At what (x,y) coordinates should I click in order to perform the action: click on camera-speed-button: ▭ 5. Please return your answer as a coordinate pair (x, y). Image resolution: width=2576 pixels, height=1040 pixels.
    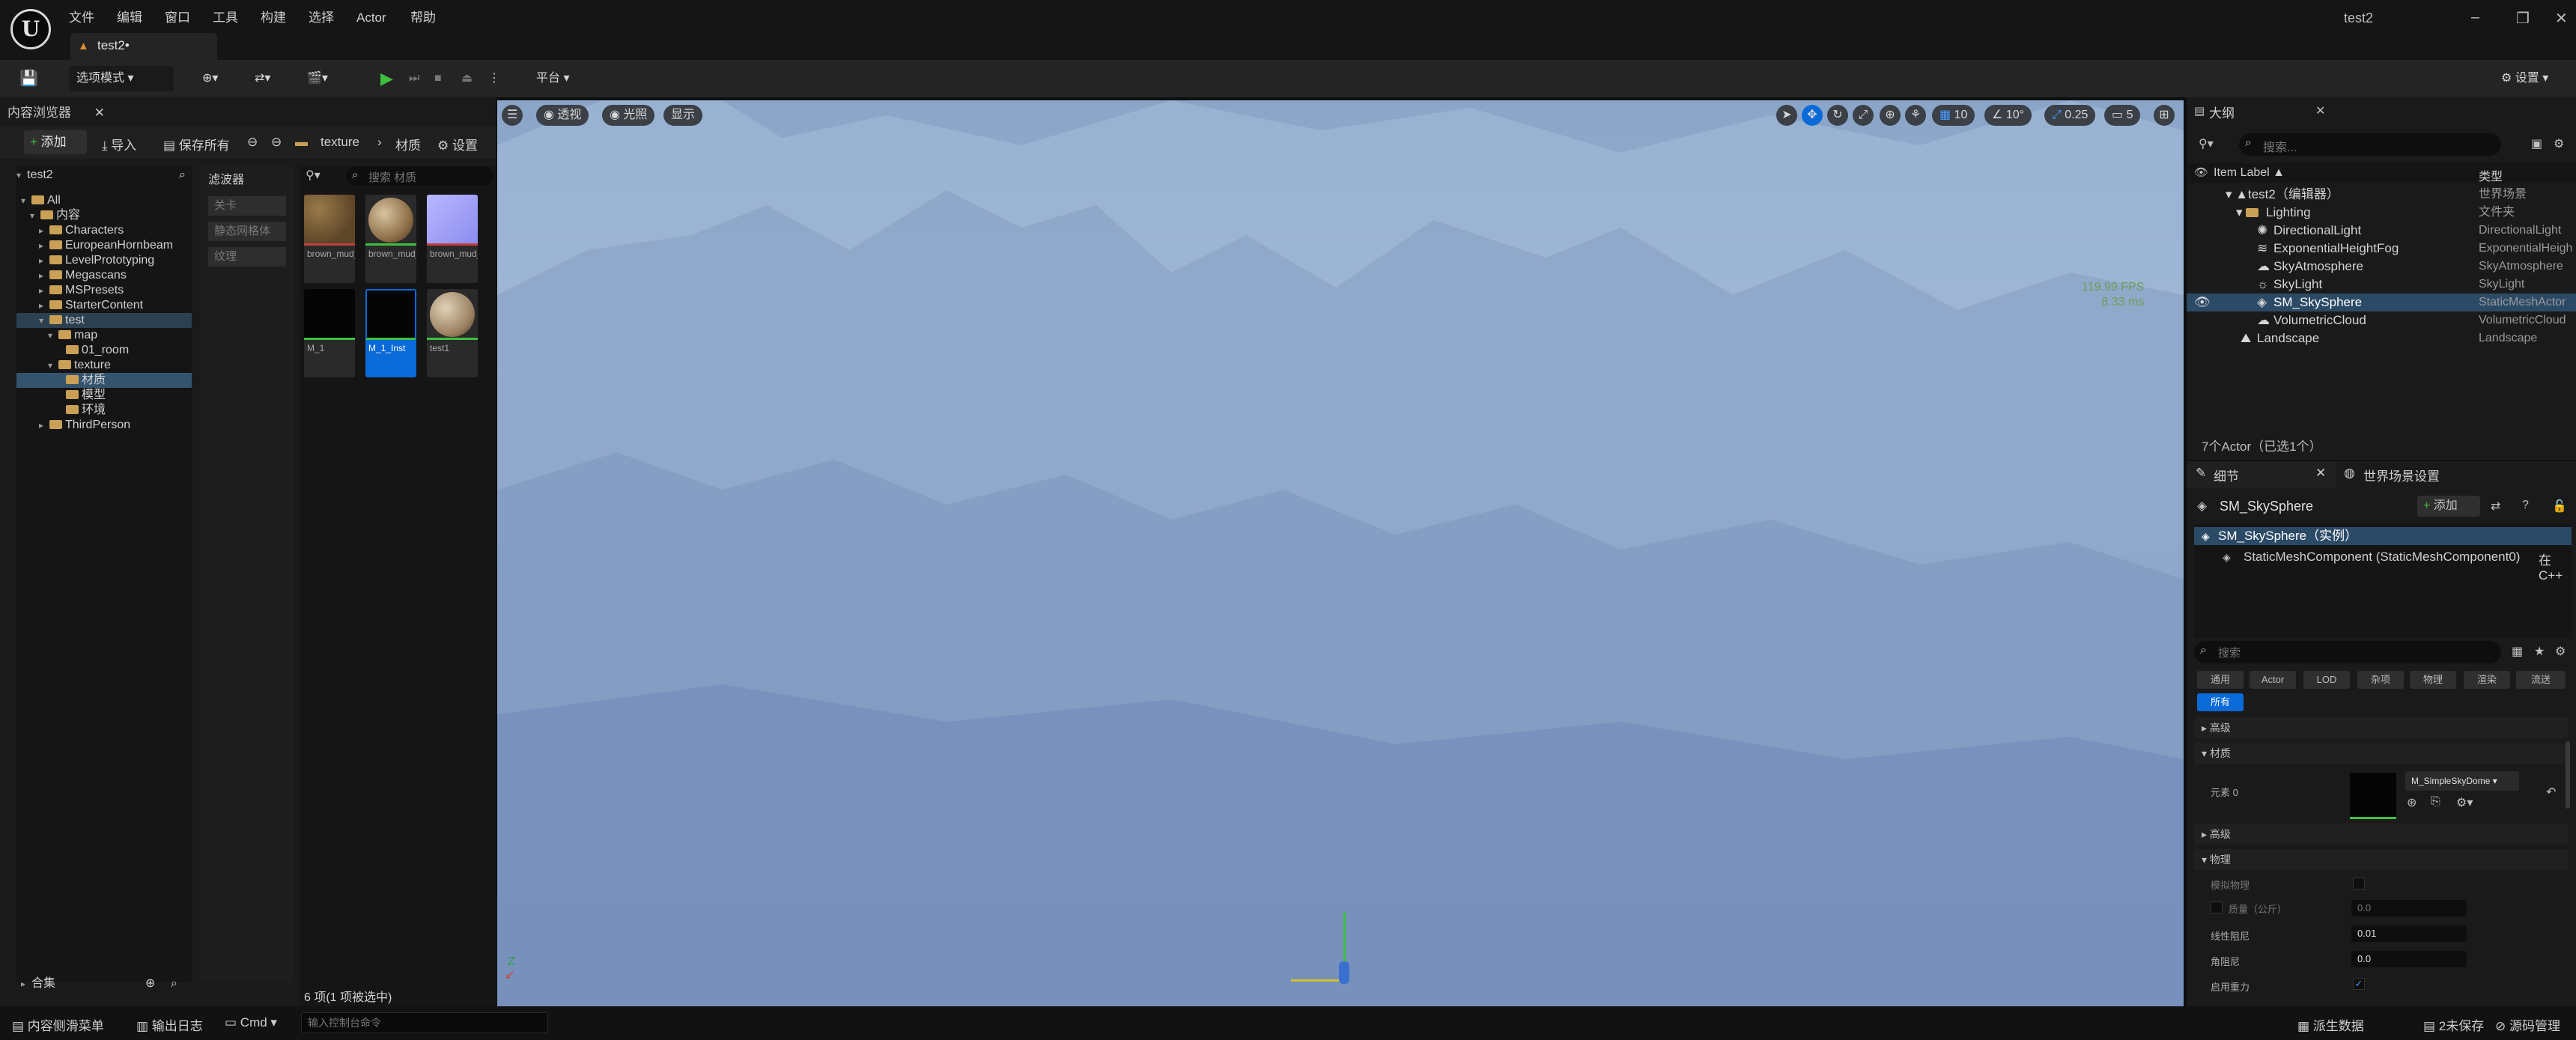
    Looking at the image, I should click on (2122, 115).